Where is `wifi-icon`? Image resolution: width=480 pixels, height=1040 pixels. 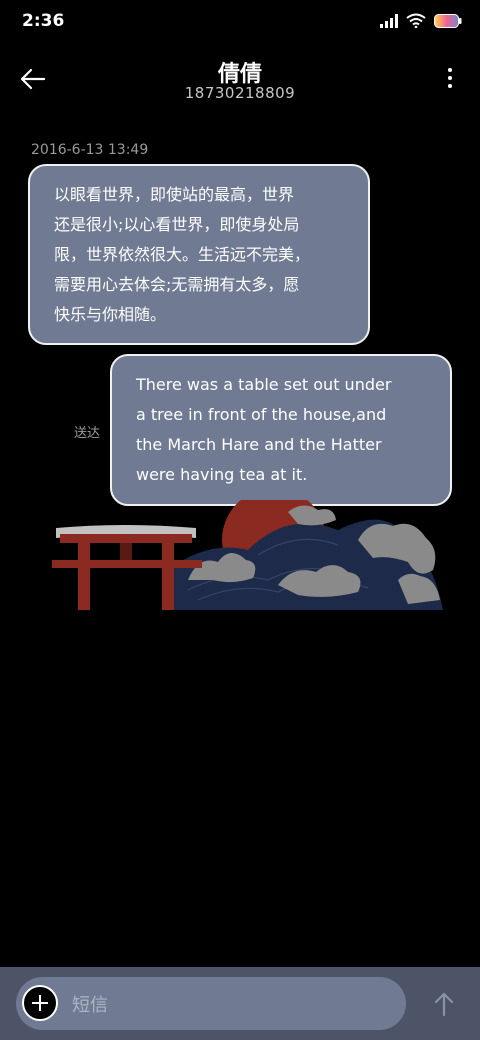
wifi-icon is located at coordinates (416, 20).